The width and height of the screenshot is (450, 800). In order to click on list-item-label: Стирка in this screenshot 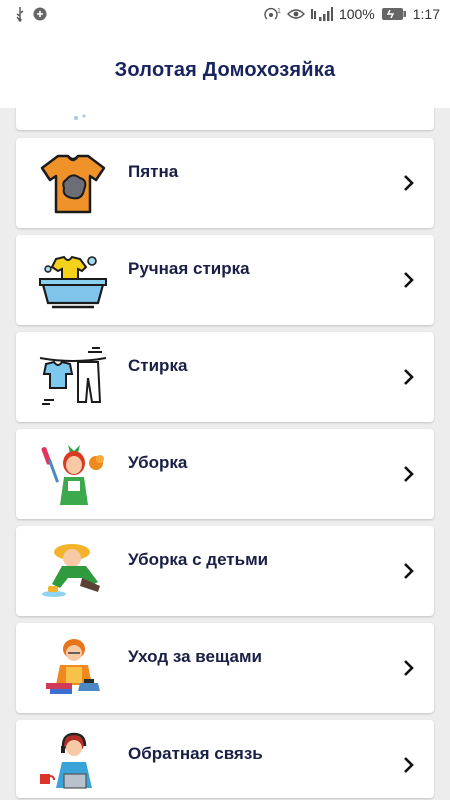, I will do `click(158, 365)`.